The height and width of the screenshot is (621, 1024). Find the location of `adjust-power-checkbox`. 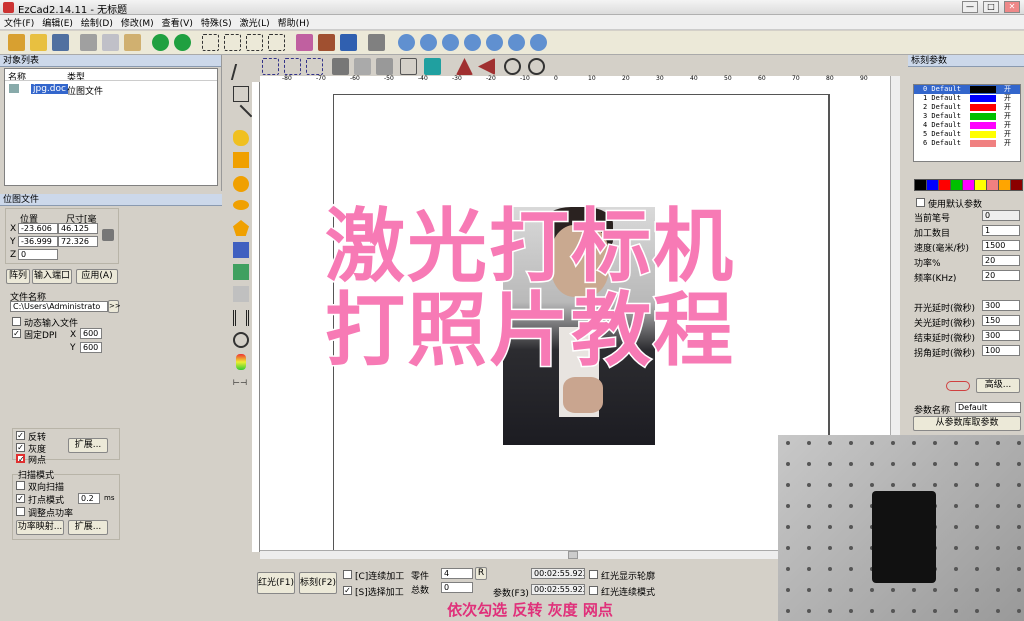

adjust-power-checkbox is located at coordinates (20, 511).